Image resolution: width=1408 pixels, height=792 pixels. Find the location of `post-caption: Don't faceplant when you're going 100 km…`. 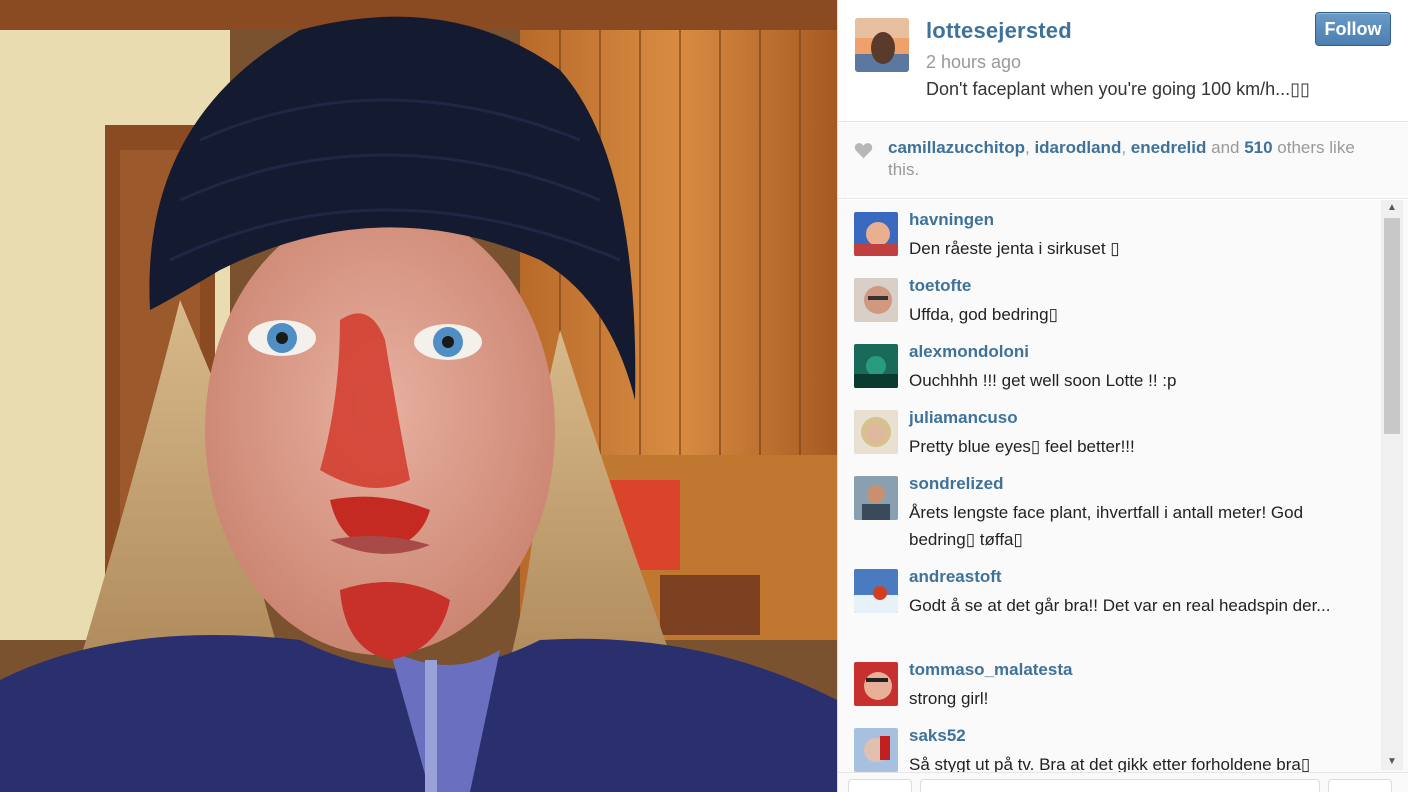

post-caption: Don't faceplant when you're going 100 km… is located at coordinates (1118, 89).